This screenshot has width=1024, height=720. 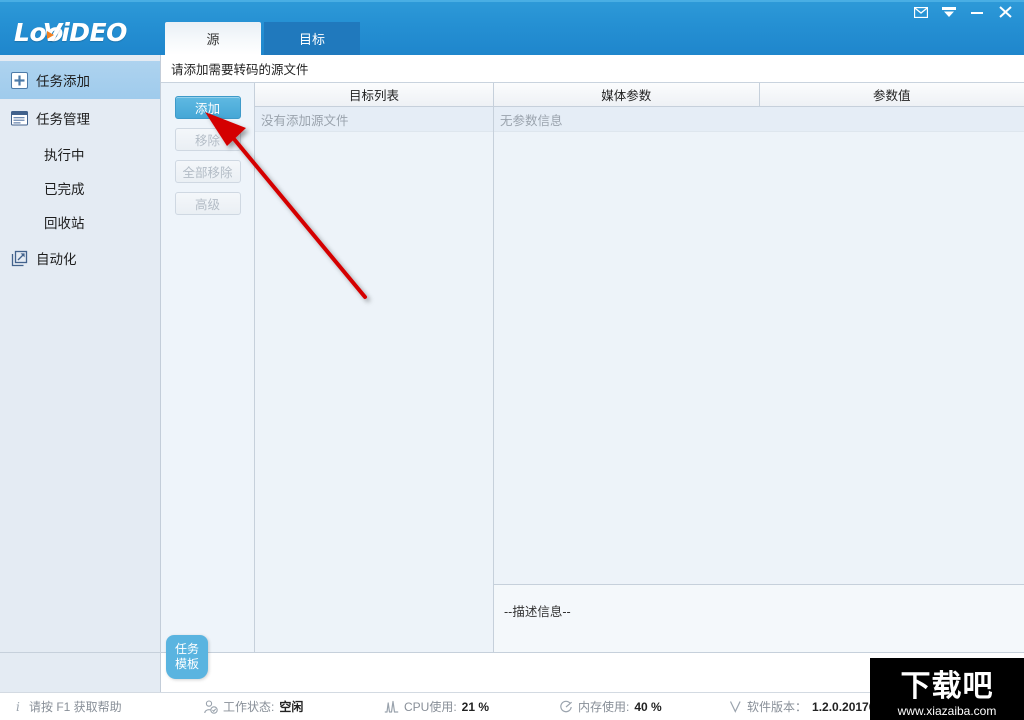 I want to click on status-memory: 内存使用: 40 %, so click(x=630, y=706).